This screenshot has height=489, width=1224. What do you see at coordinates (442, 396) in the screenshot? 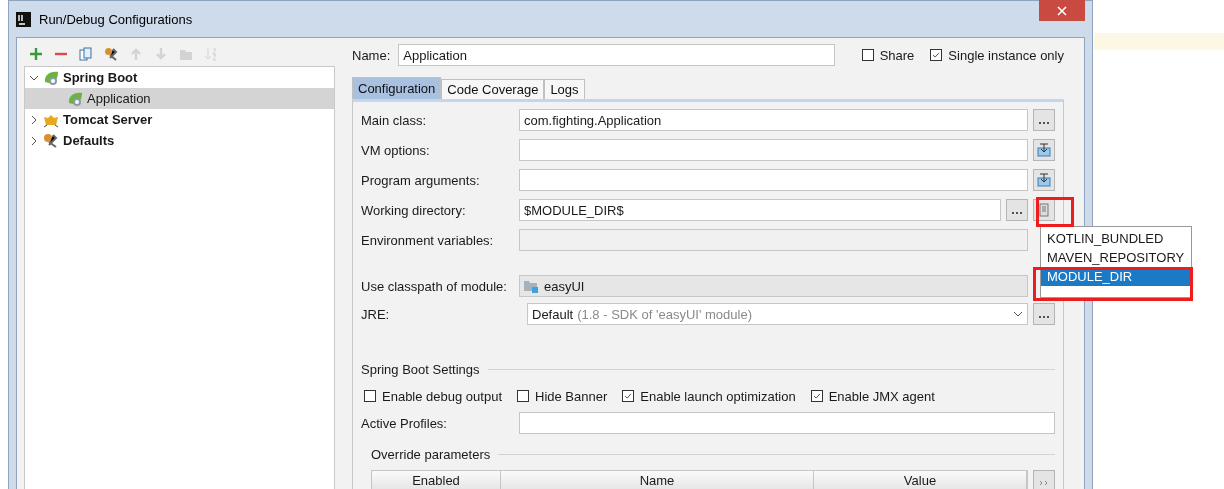
I see `checkbox-label: Enable debug output` at bounding box center [442, 396].